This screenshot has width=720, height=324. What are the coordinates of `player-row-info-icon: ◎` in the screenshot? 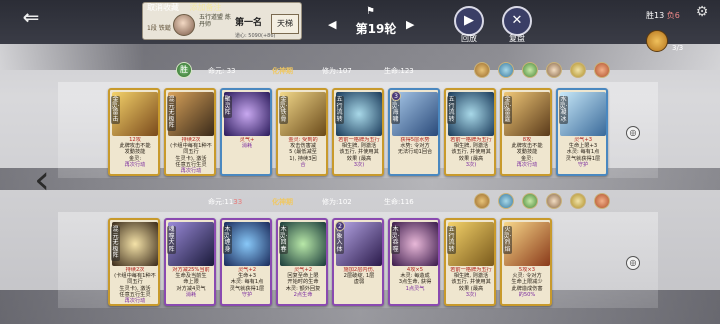 It's located at (633, 263).